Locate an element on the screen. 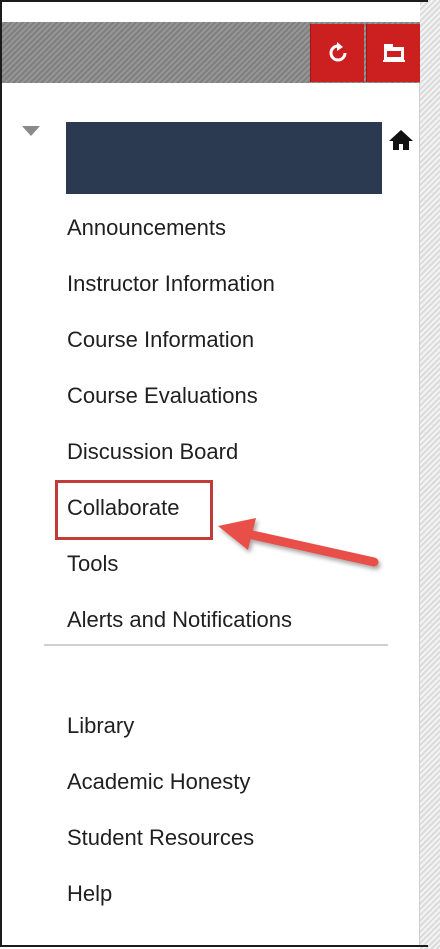  refresh-button is located at coordinates (337, 53).